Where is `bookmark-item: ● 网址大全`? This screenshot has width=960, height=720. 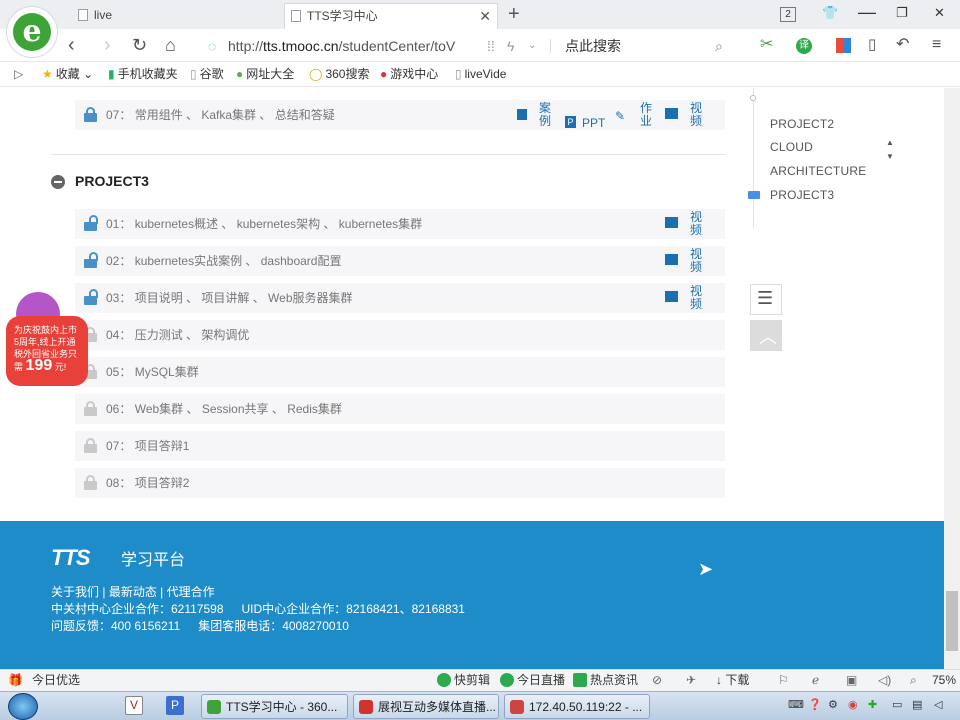 bookmark-item: ● 网址大全 is located at coordinates (265, 74).